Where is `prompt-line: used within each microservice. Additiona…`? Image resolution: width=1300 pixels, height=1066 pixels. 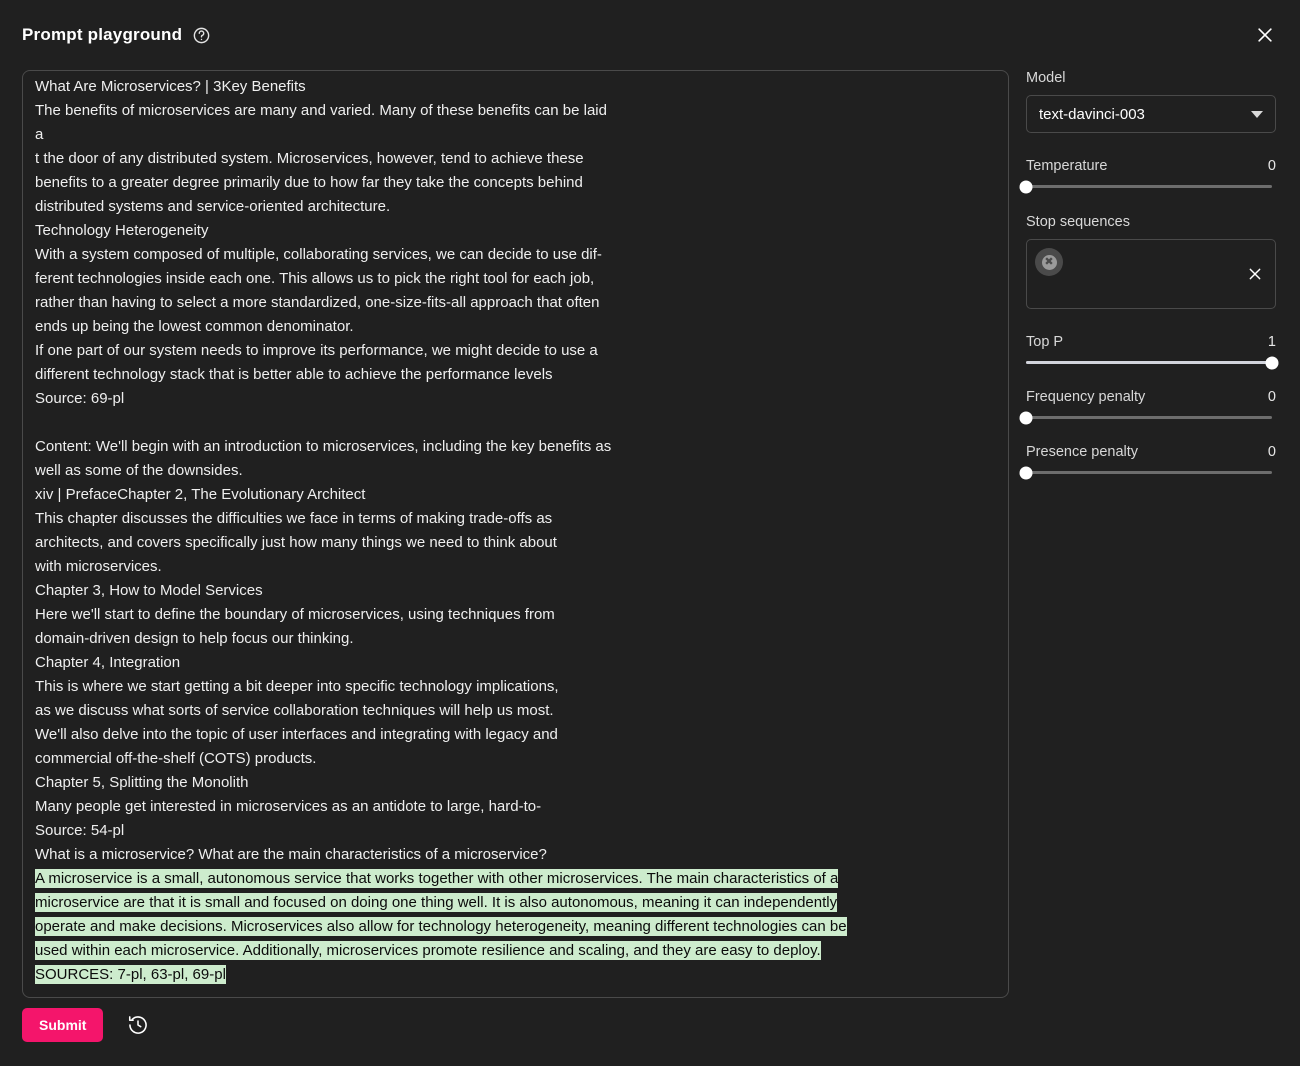
prompt-line: used within each microservice. Additiona… is located at coordinates (515, 951).